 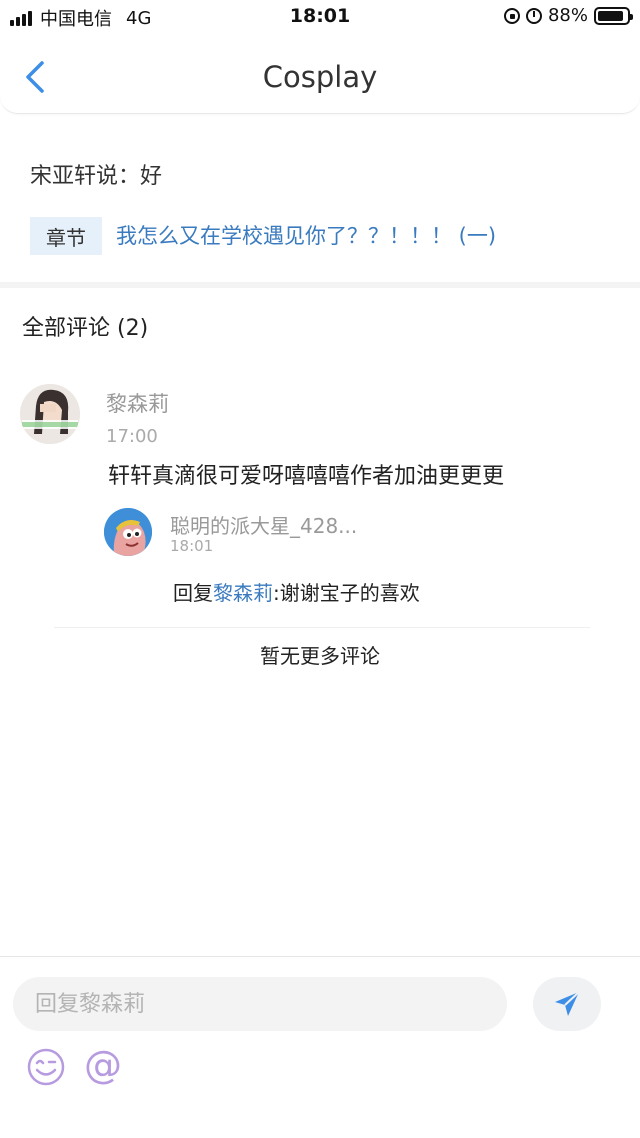 I want to click on emoji-button, so click(x=46, y=1067).